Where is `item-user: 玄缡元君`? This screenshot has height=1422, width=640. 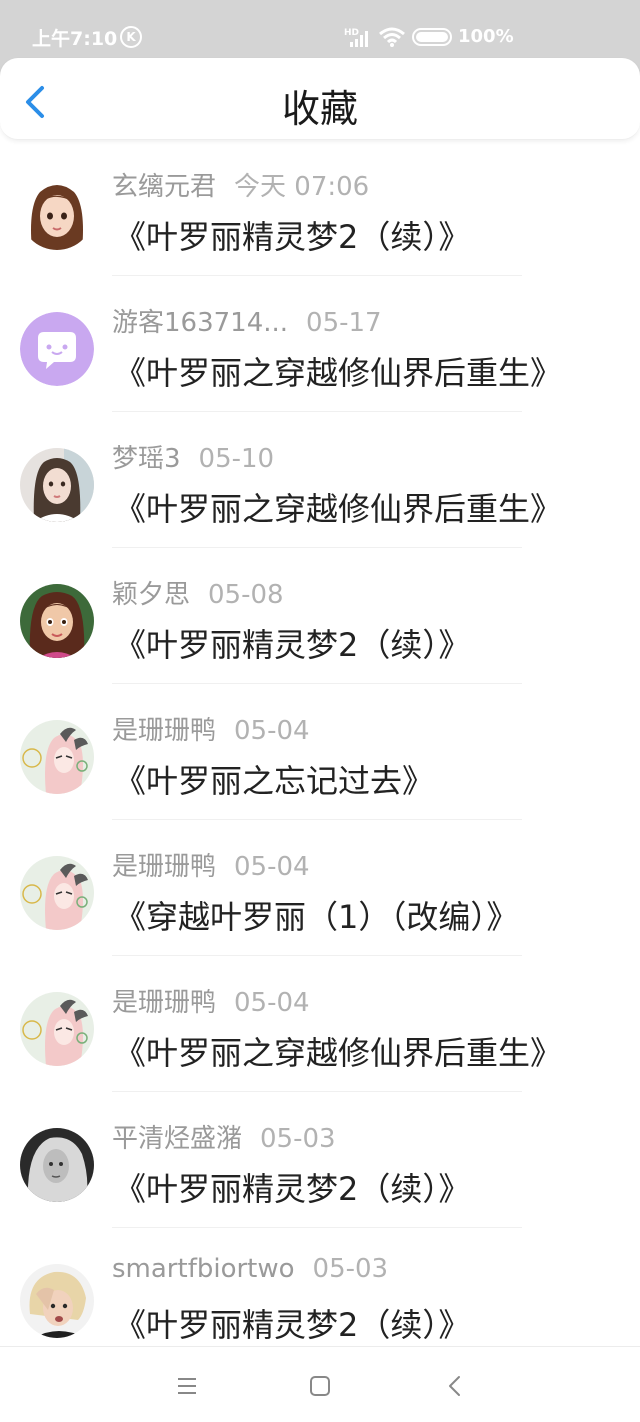 item-user: 玄缡元君 is located at coordinates (164, 187).